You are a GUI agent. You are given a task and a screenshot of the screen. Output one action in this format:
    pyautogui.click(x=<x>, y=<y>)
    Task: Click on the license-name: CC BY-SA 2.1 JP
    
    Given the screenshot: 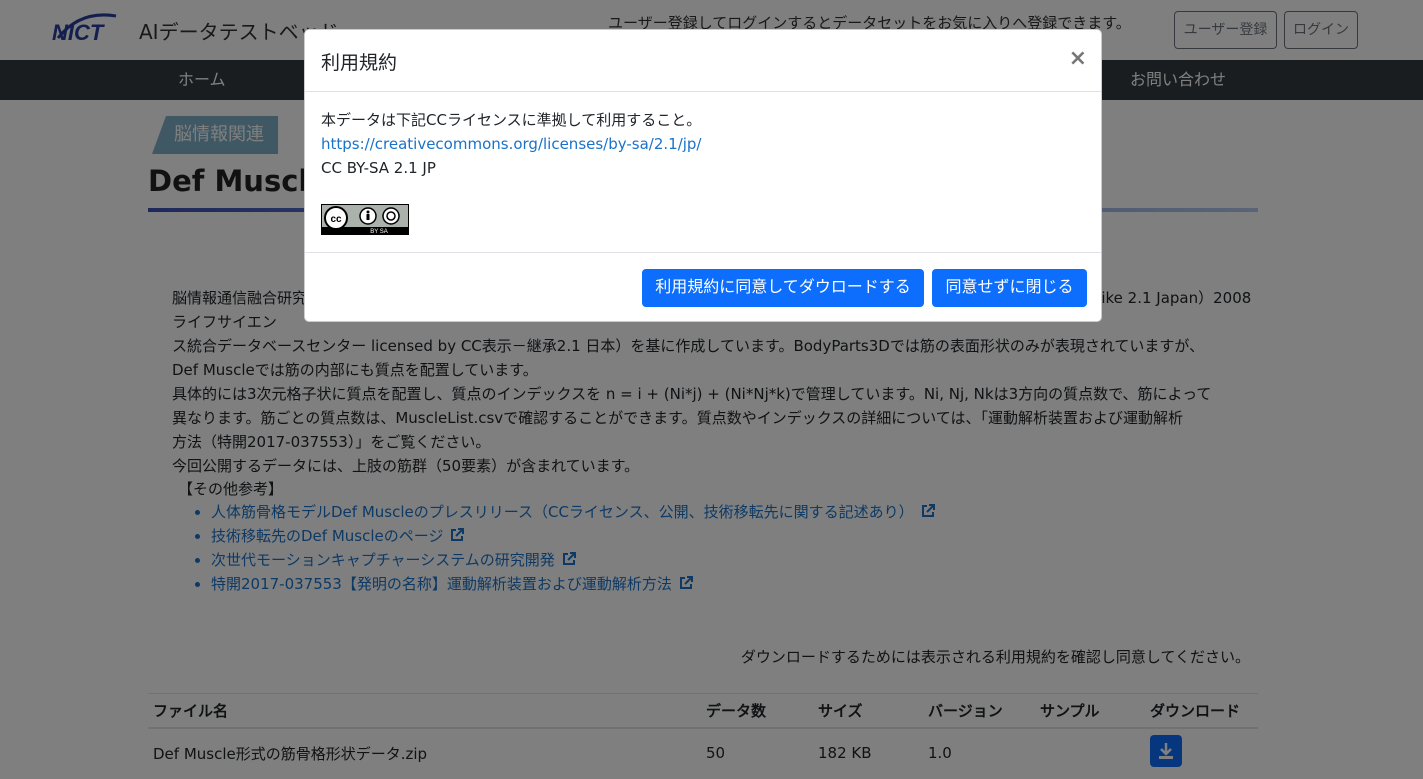 What is the action you would take?
    pyautogui.click(x=378, y=168)
    